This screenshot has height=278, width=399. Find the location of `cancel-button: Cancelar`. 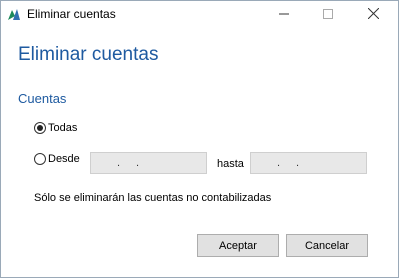

cancel-button: Cancelar is located at coordinates (327, 245).